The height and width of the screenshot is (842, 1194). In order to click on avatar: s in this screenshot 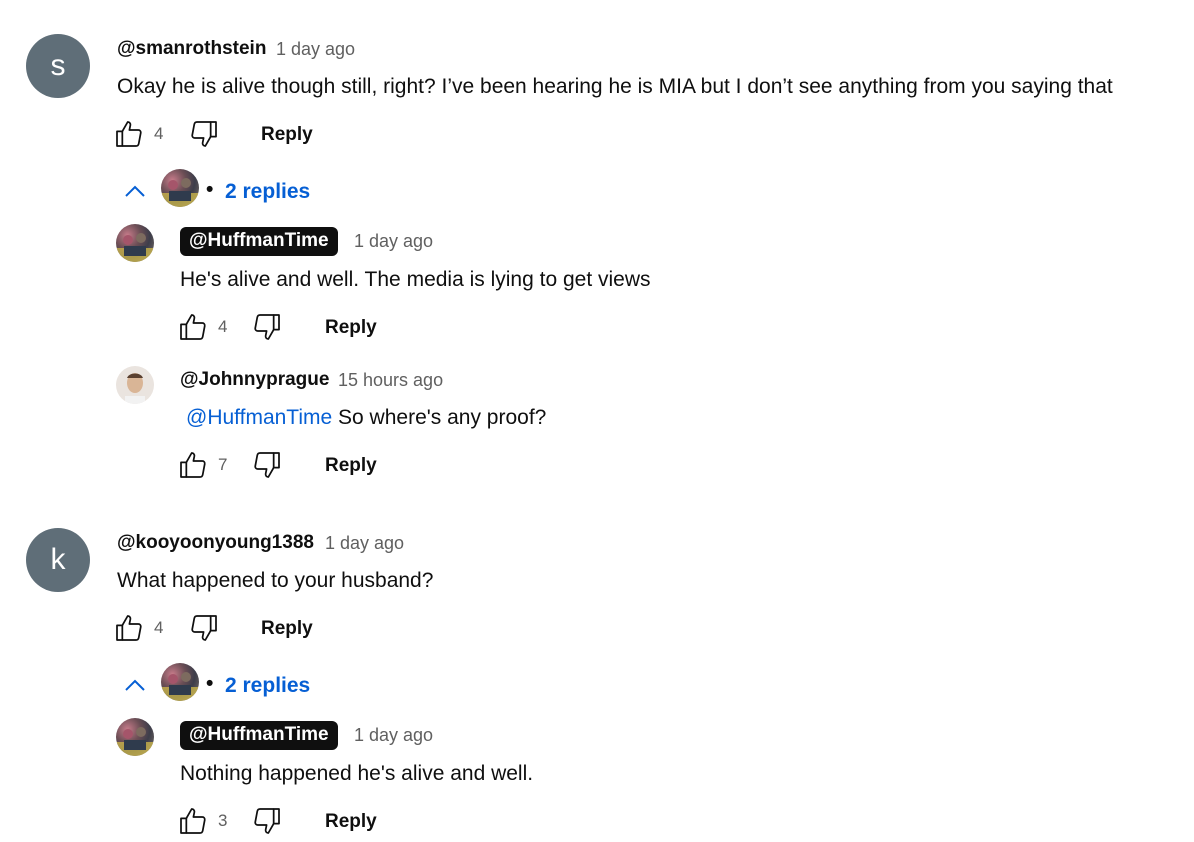, I will do `click(58, 66)`.